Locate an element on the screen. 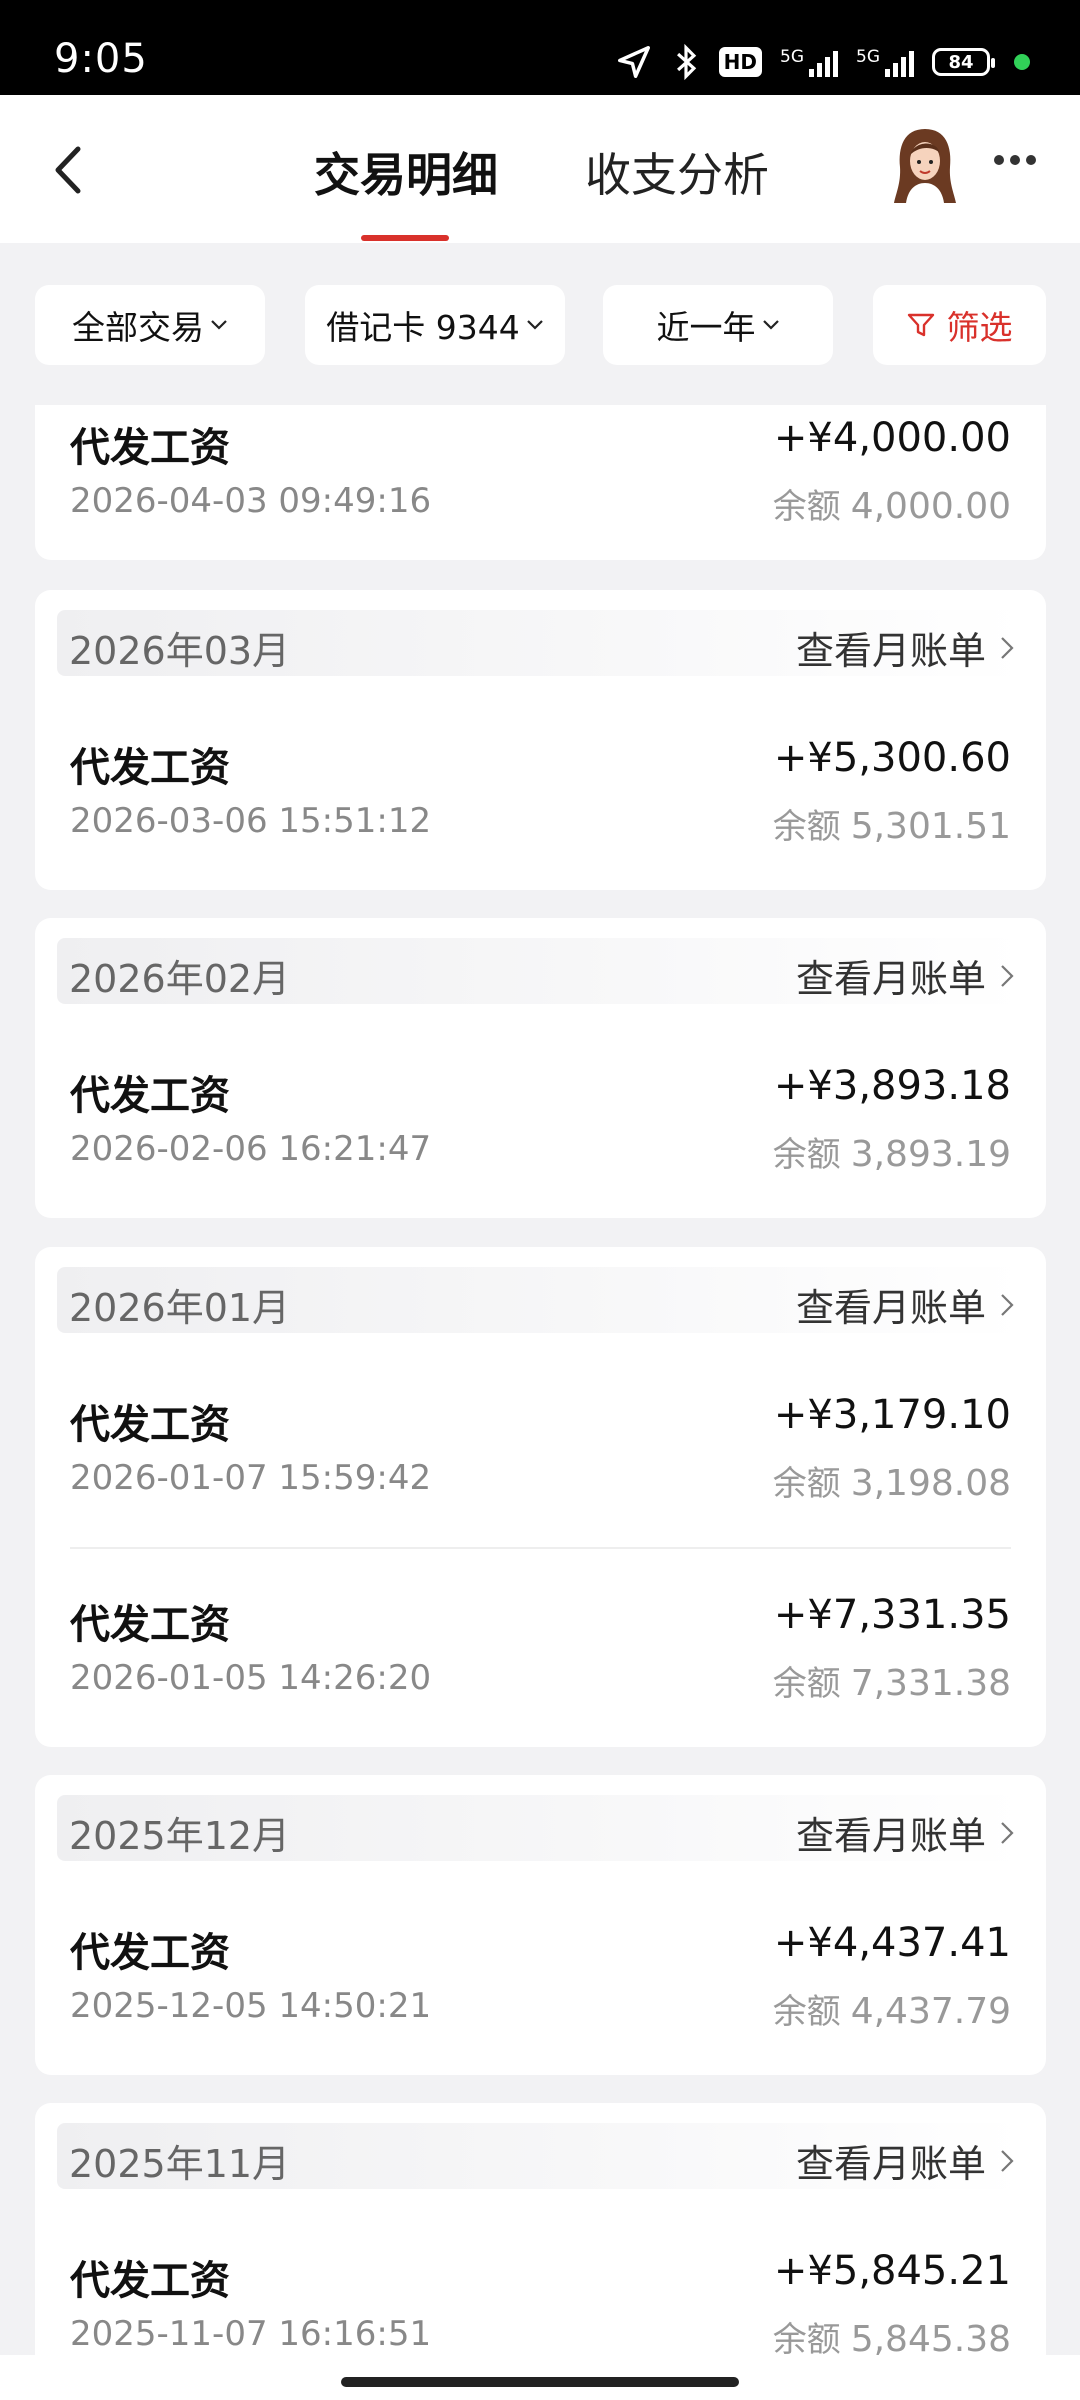  transaction-balance: 余额 7,331.38 is located at coordinates (892, 1680).